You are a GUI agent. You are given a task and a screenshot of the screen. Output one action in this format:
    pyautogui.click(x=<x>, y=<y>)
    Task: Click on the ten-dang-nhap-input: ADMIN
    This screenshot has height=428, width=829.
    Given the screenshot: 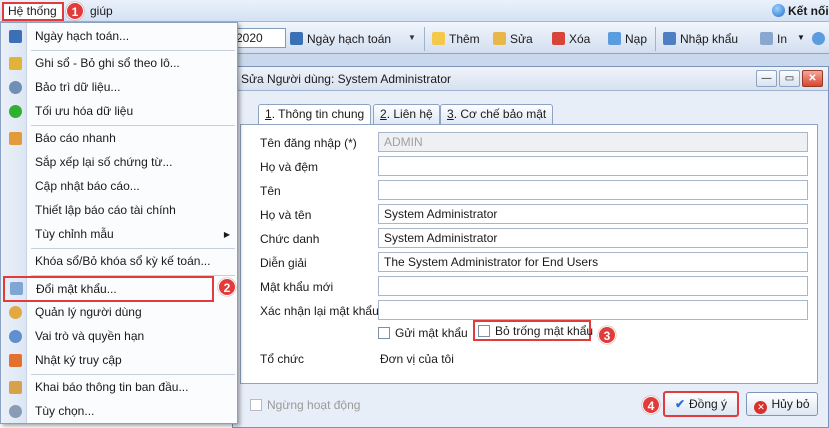 What is the action you would take?
    pyautogui.click(x=593, y=142)
    